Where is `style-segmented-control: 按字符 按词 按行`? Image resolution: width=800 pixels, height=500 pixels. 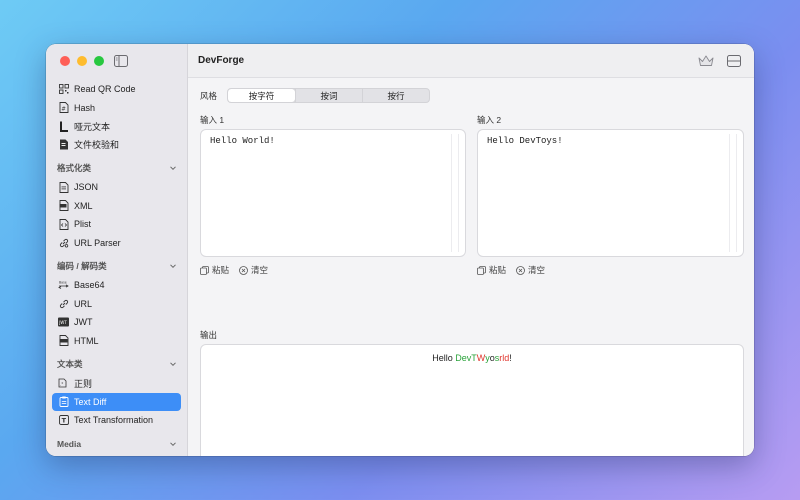
style-segmented-control: 按字符 按词 按行 is located at coordinates (329, 95).